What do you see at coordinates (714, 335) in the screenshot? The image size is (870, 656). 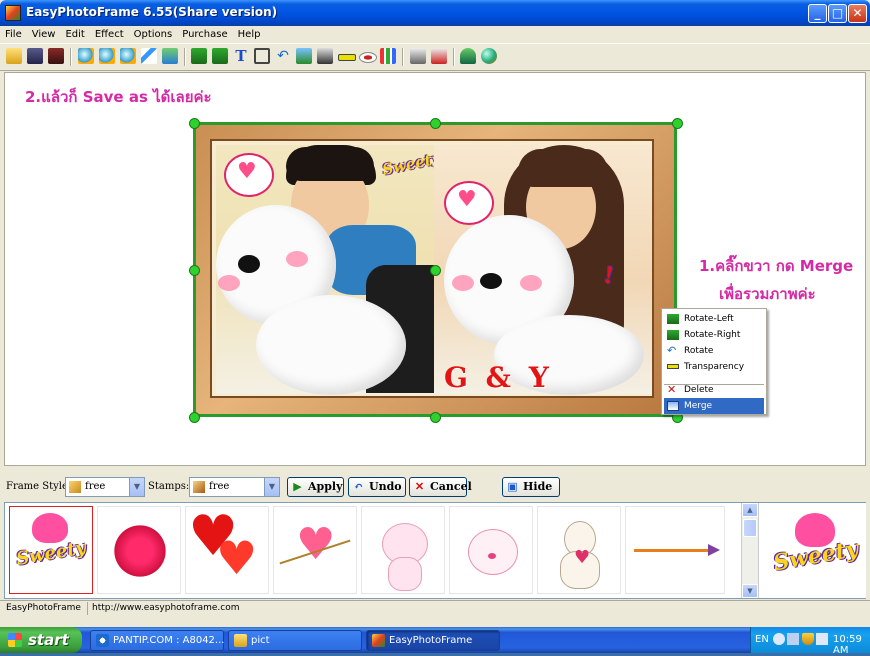 I see `ctx-rotate-right: Rotate-Right` at bounding box center [714, 335].